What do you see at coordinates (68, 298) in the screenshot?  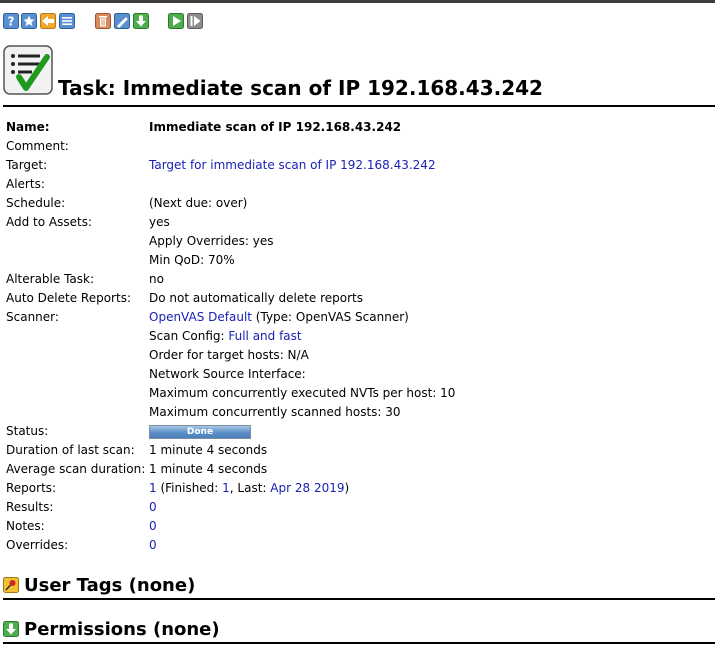 I see `auto-delete-label: Auto Delete Reports:` at bounding box center [68, 298].